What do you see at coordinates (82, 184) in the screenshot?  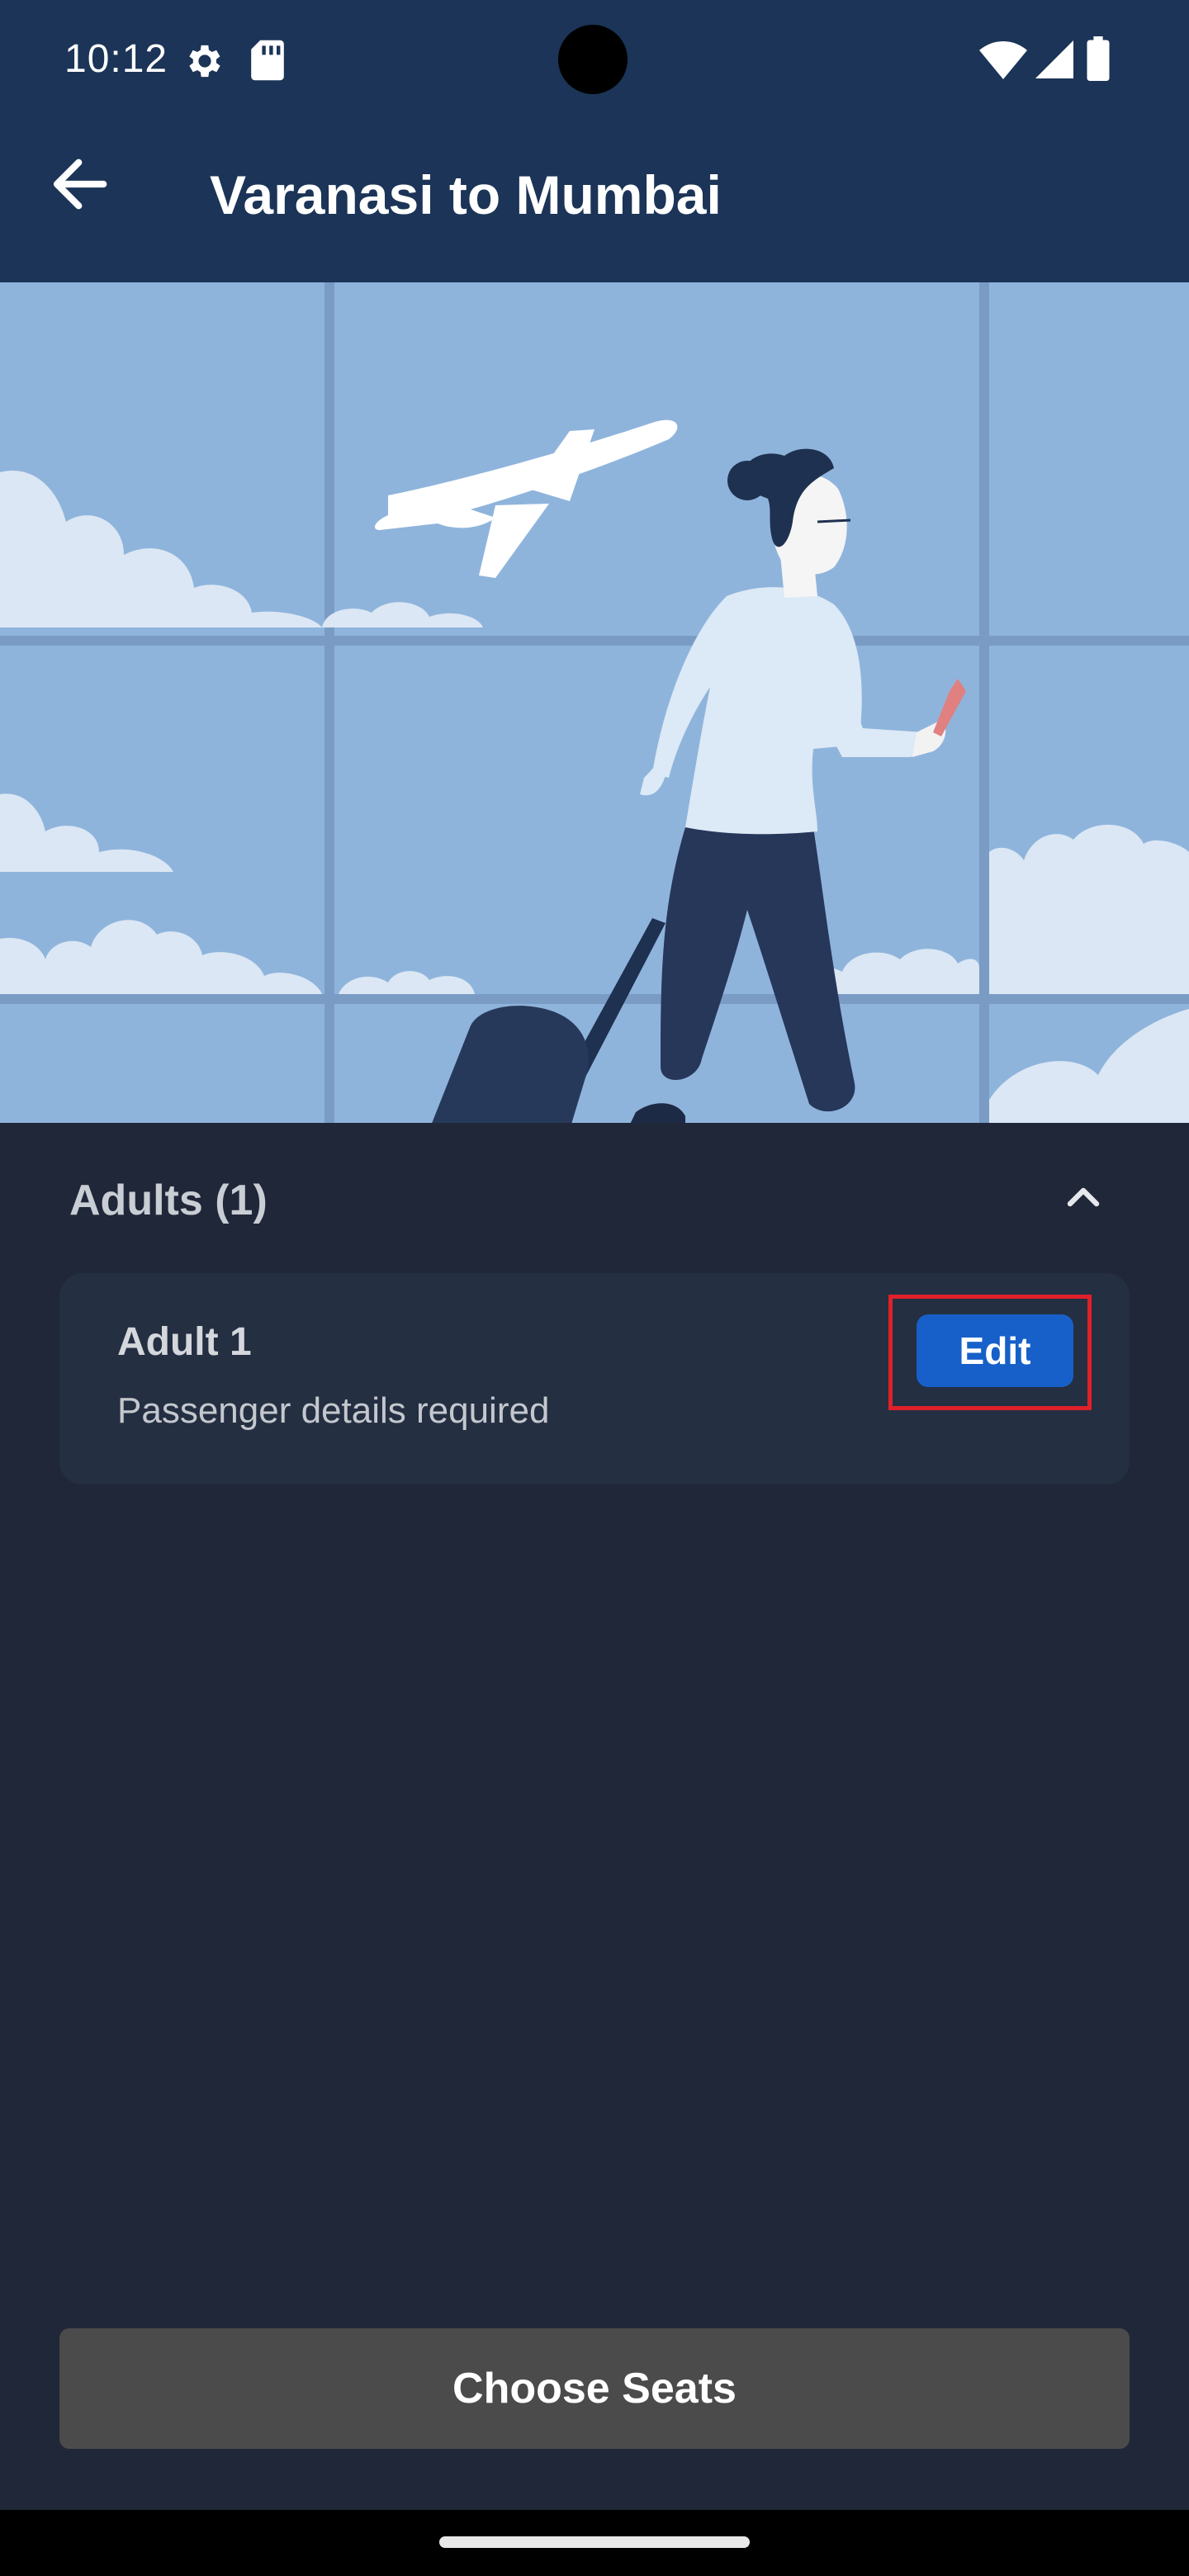 I see `back-arrow-icon` at bounding box center [82, 184].